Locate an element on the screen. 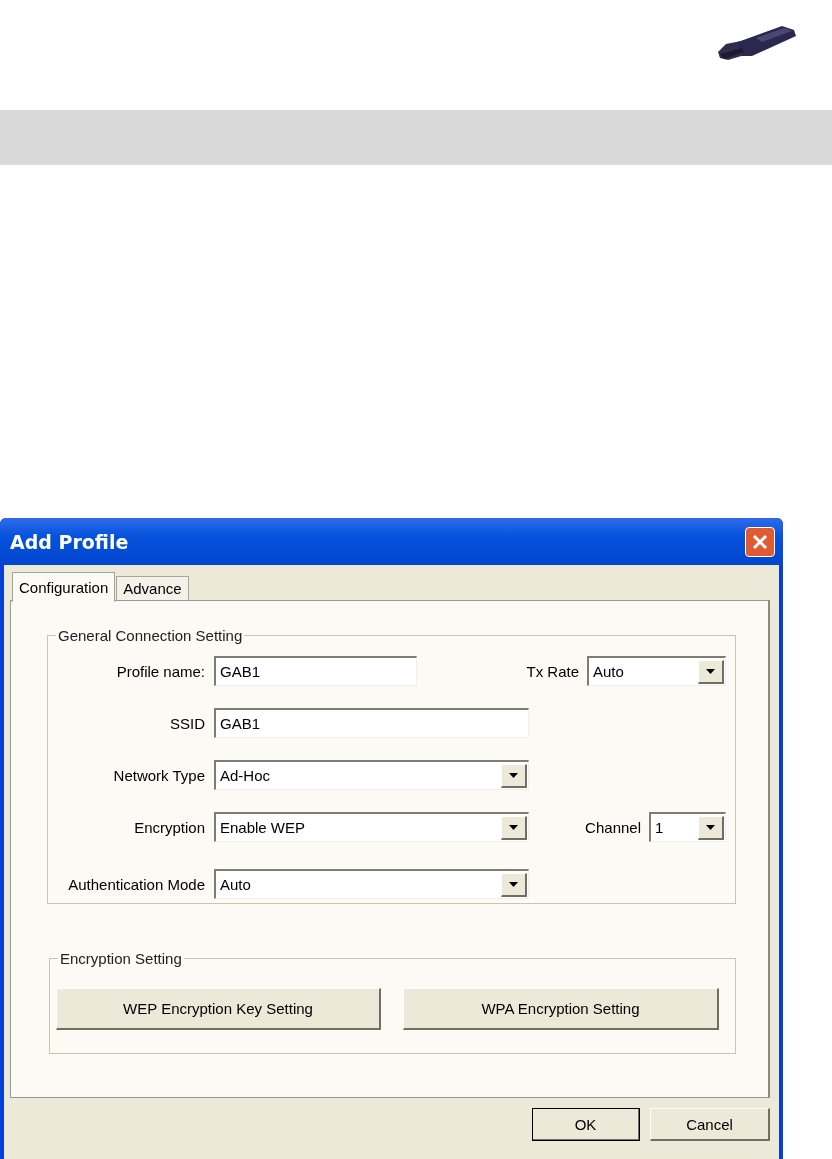 The height and width of the screenshot is (1159, 832). settings-button: WPA Encryption Setting is located at coordinates (561, 1009).